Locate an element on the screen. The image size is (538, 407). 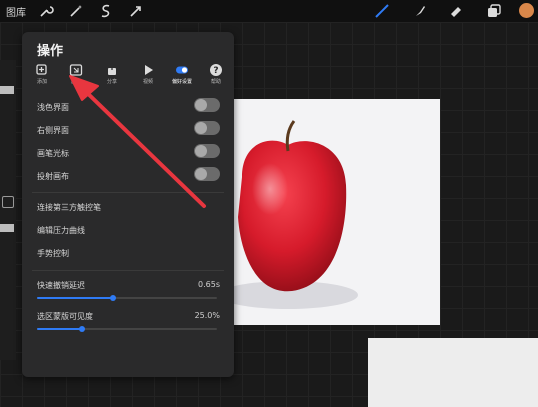
transform-icon is located at coordinates (136, 11).